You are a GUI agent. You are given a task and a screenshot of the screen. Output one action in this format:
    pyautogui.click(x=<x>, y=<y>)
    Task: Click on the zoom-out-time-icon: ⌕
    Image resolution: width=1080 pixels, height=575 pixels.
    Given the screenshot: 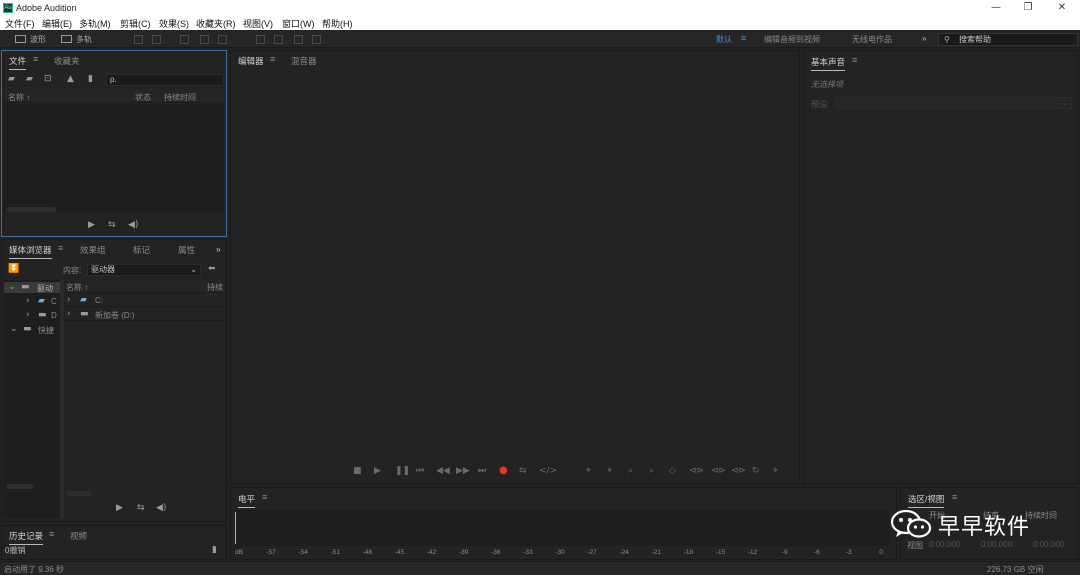 What is the action you would take?
    pyautogui.click(x=651, y=471)
    